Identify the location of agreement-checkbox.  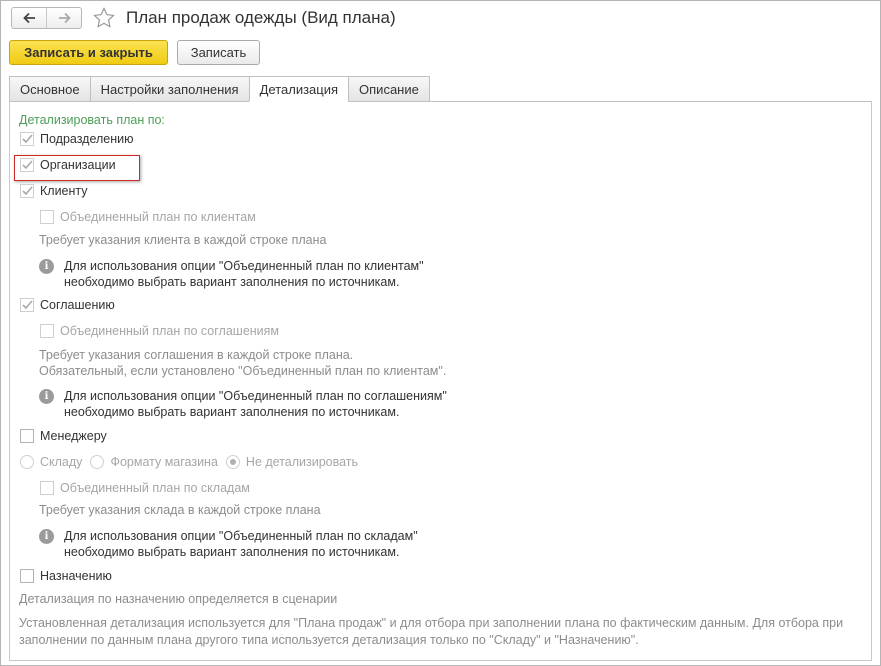
(27, 305).